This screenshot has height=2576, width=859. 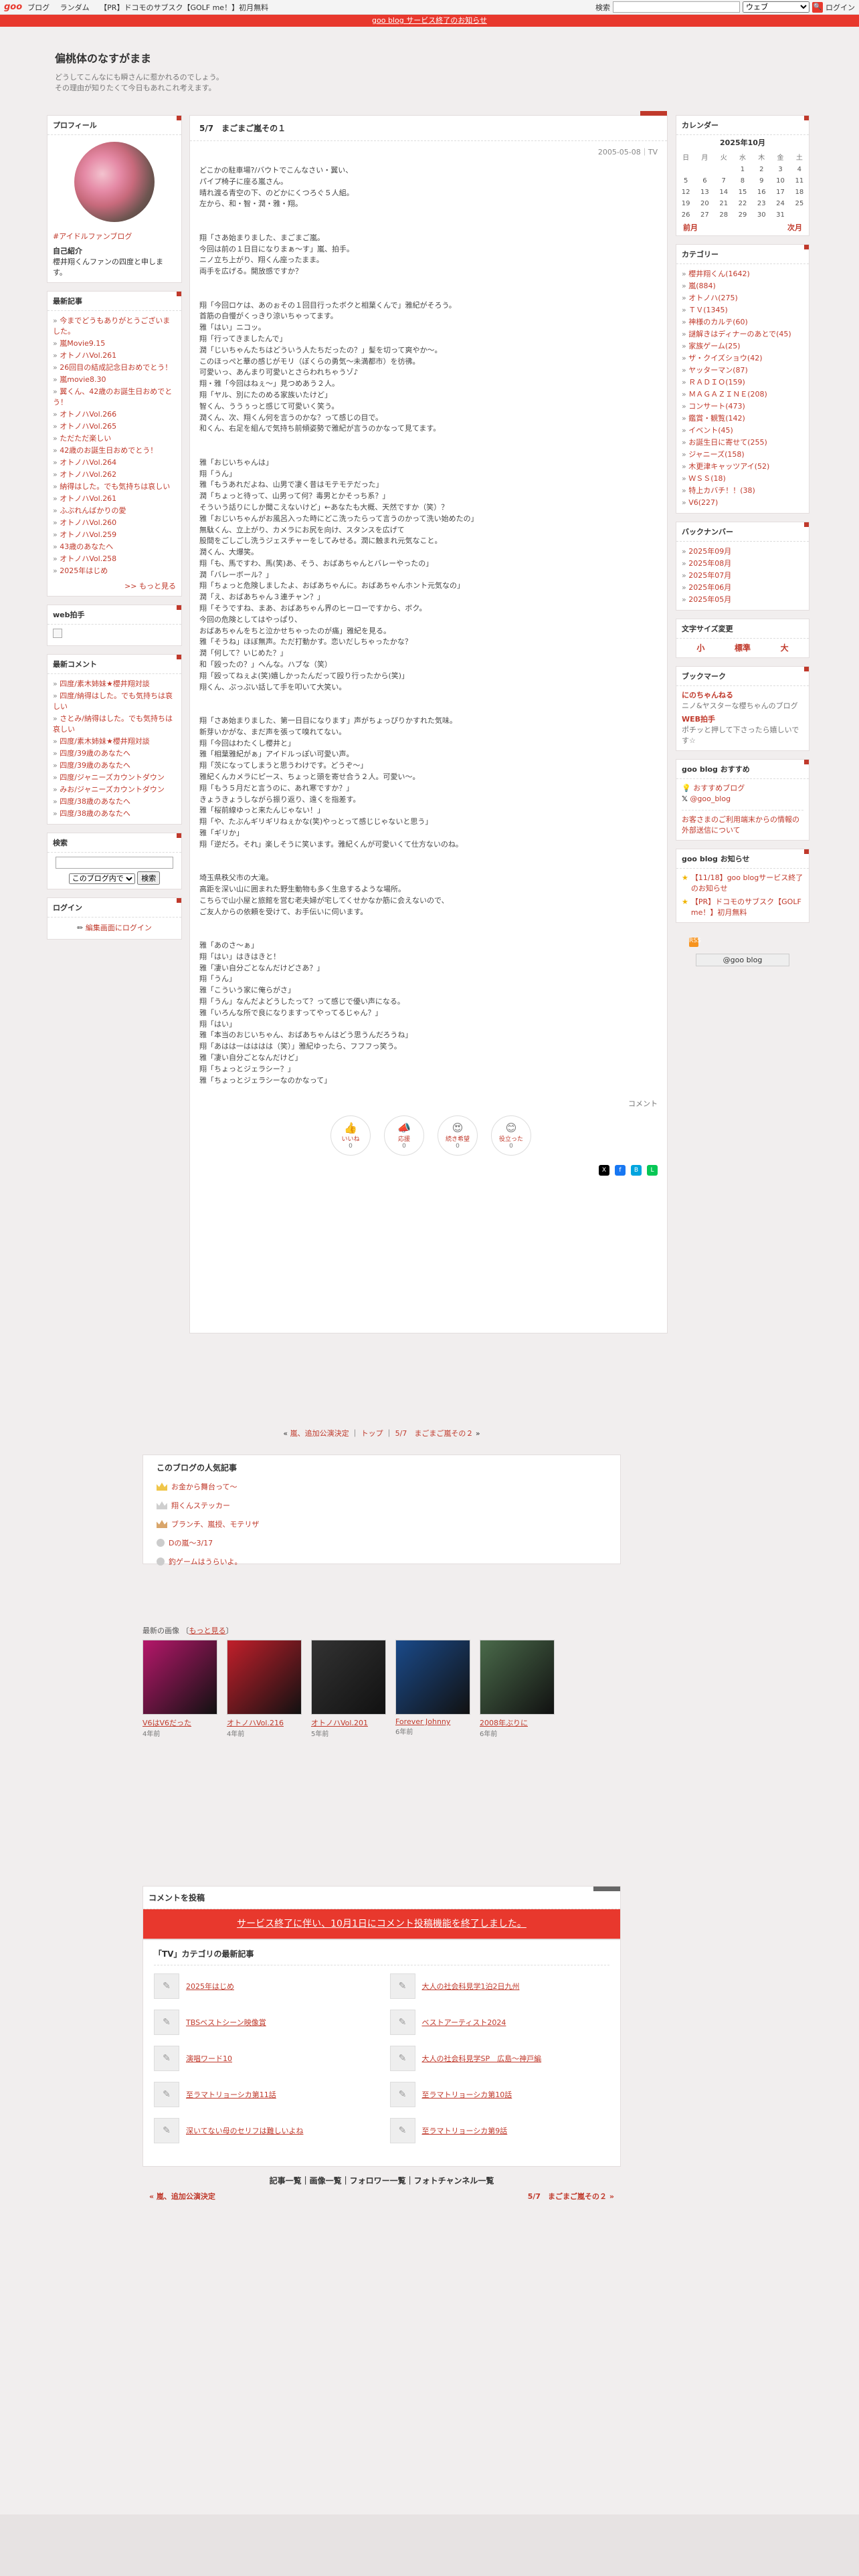 I want to click on calendar-day: 24, so click(x=780, y=204).